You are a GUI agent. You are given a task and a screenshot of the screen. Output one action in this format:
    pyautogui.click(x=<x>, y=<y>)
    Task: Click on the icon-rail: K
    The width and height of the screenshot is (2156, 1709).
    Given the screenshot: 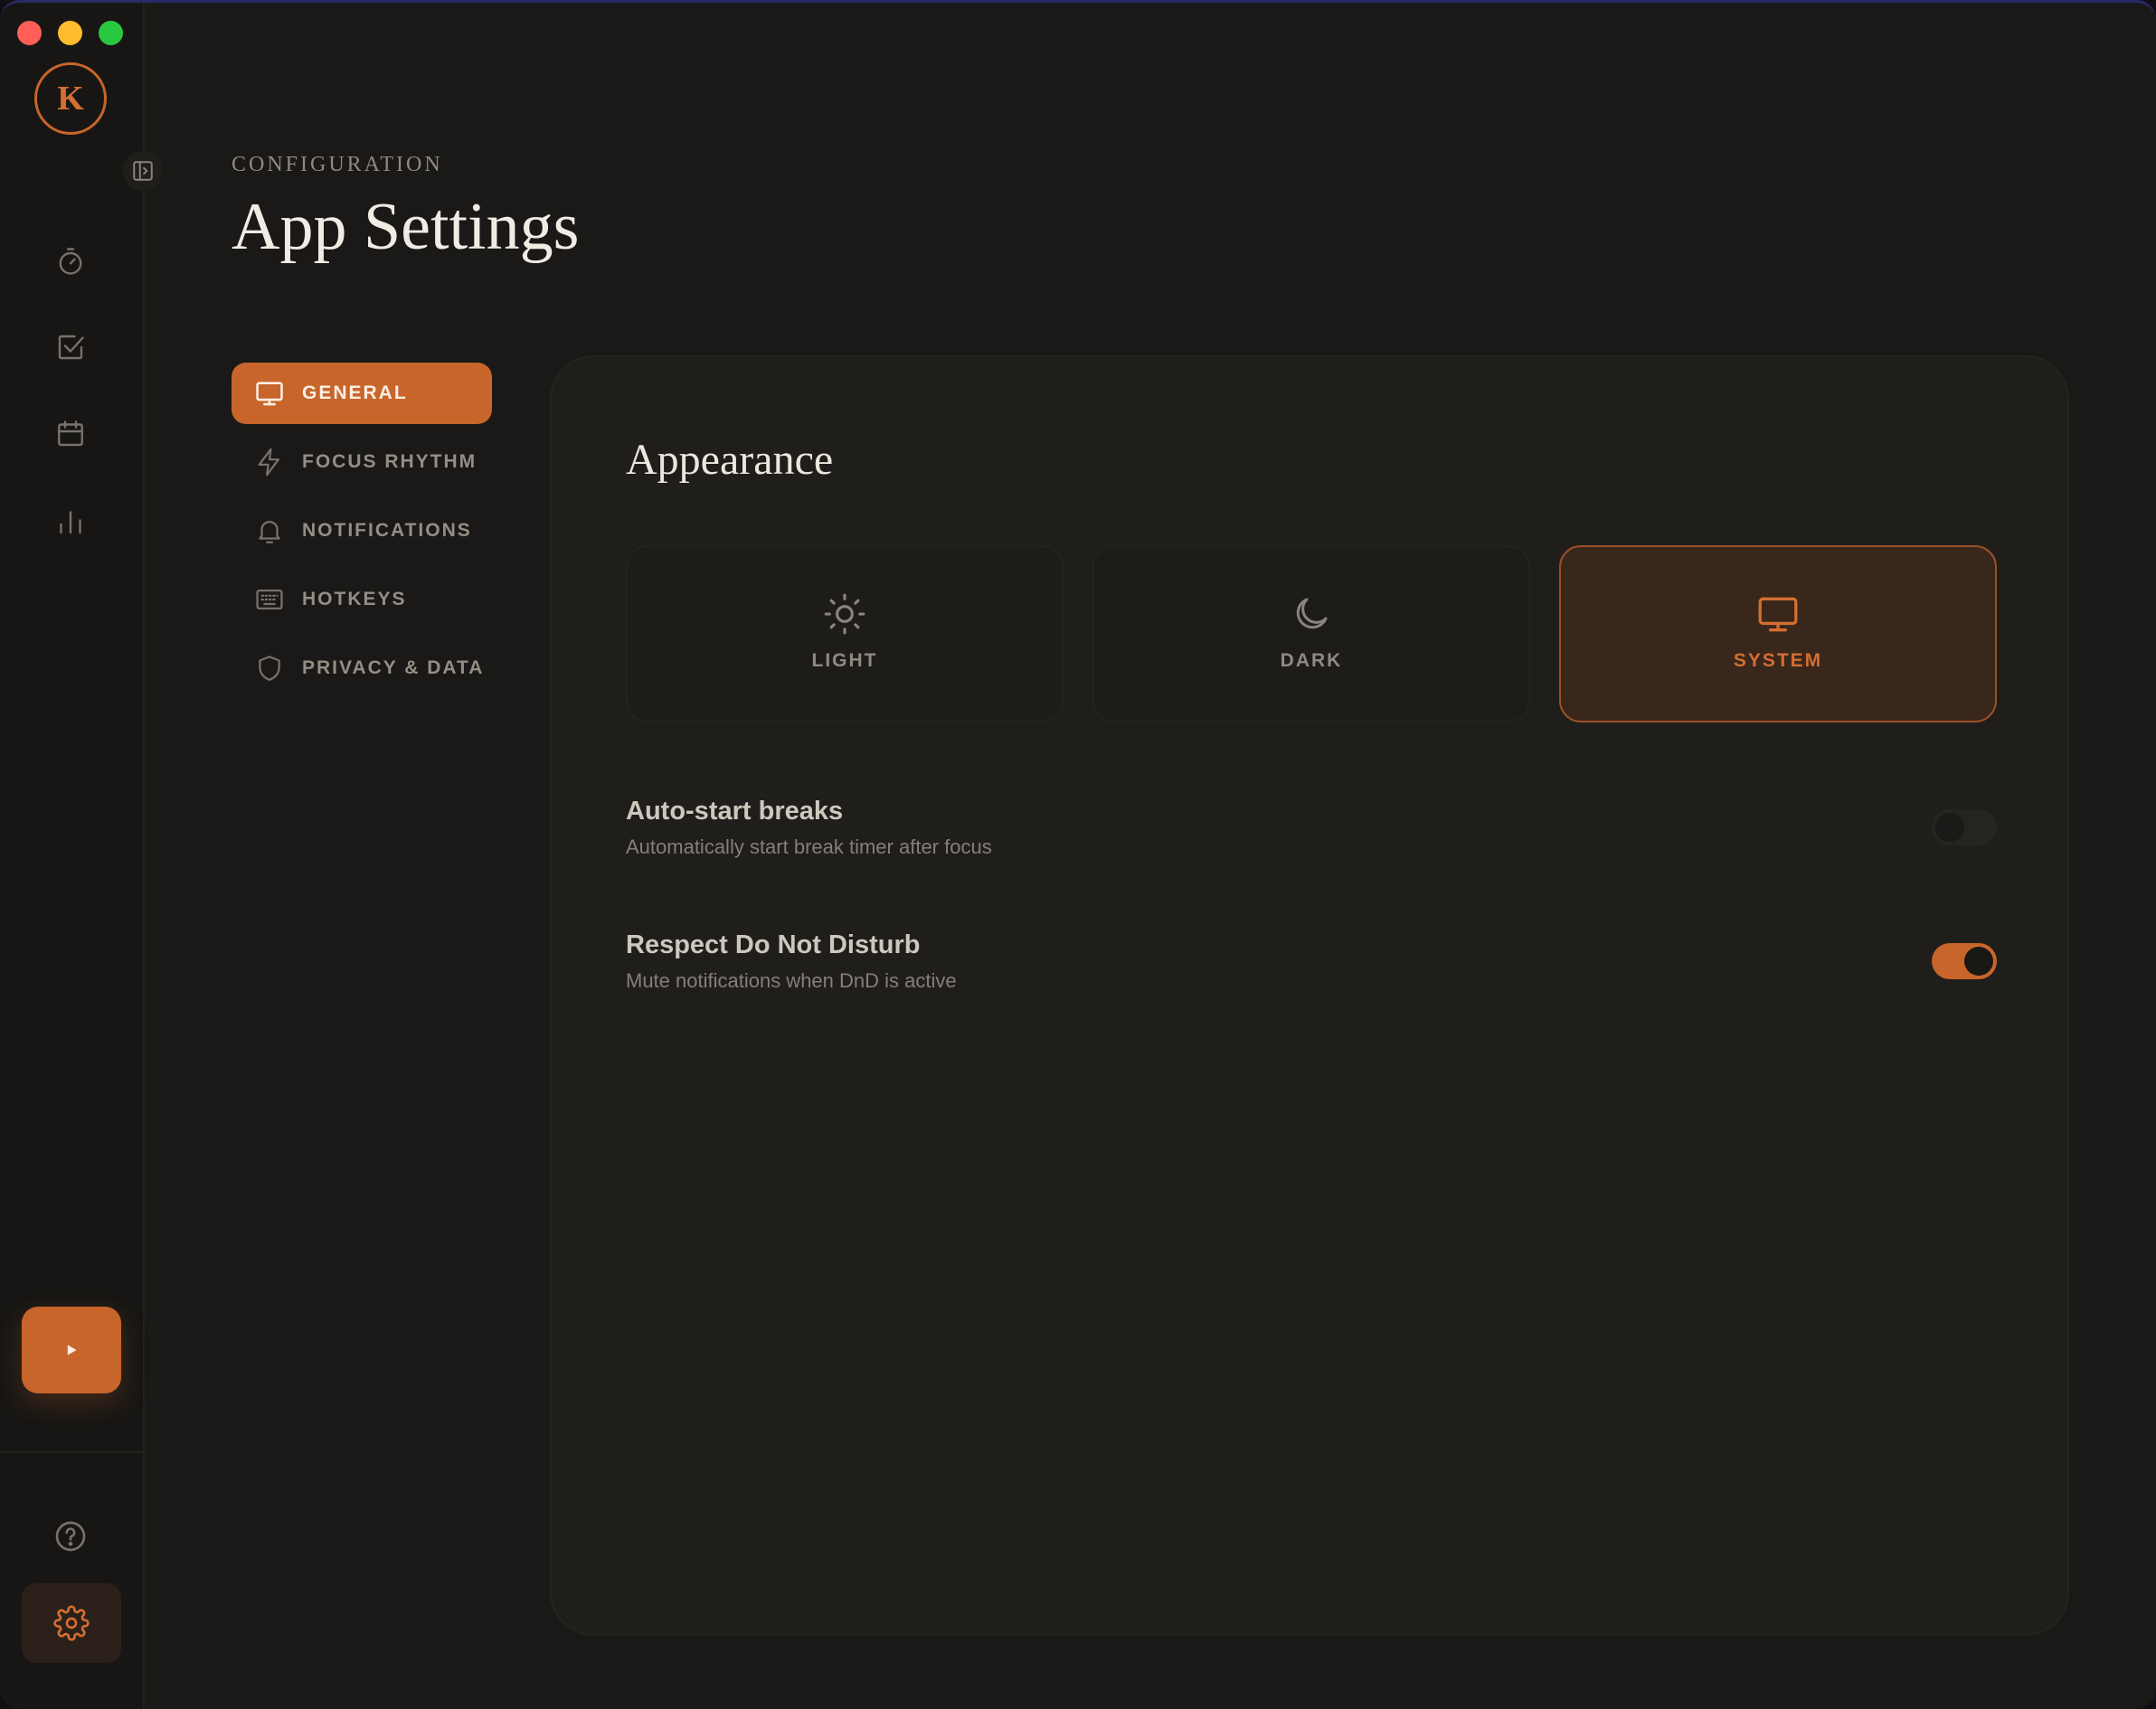 What is the action you would take?
    pyautogui.click(x=72, y=856)
    